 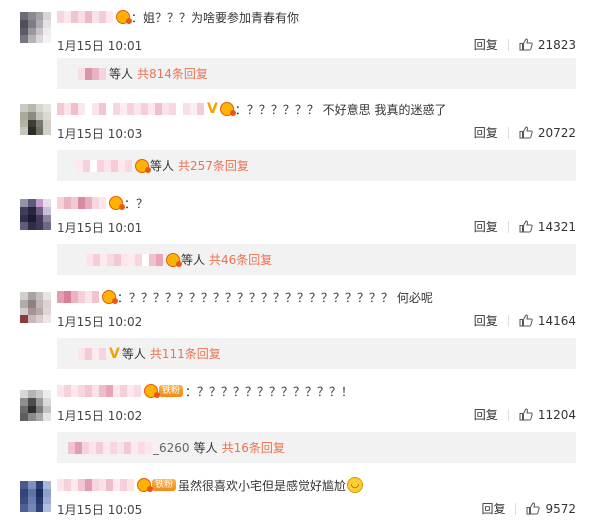 I want to click on like-button: 21823, so click(x=547, y=45).